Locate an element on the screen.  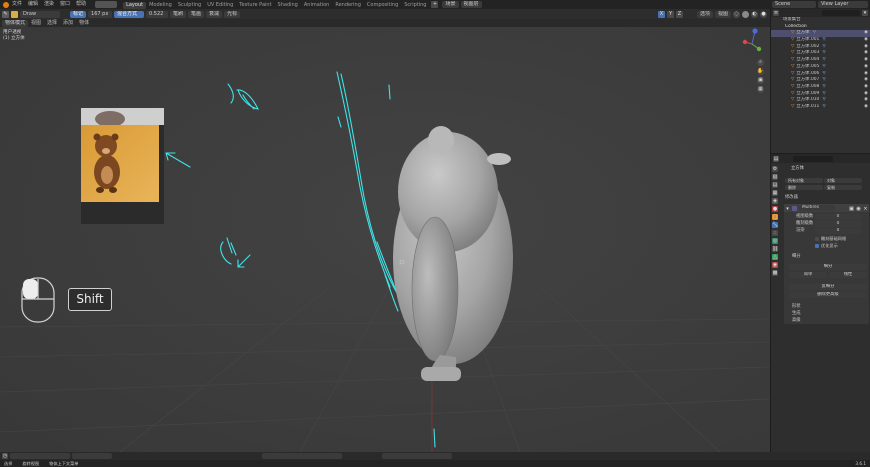
optimal-display-checkbox: 优化显示 is located at coordinates (826, 246).